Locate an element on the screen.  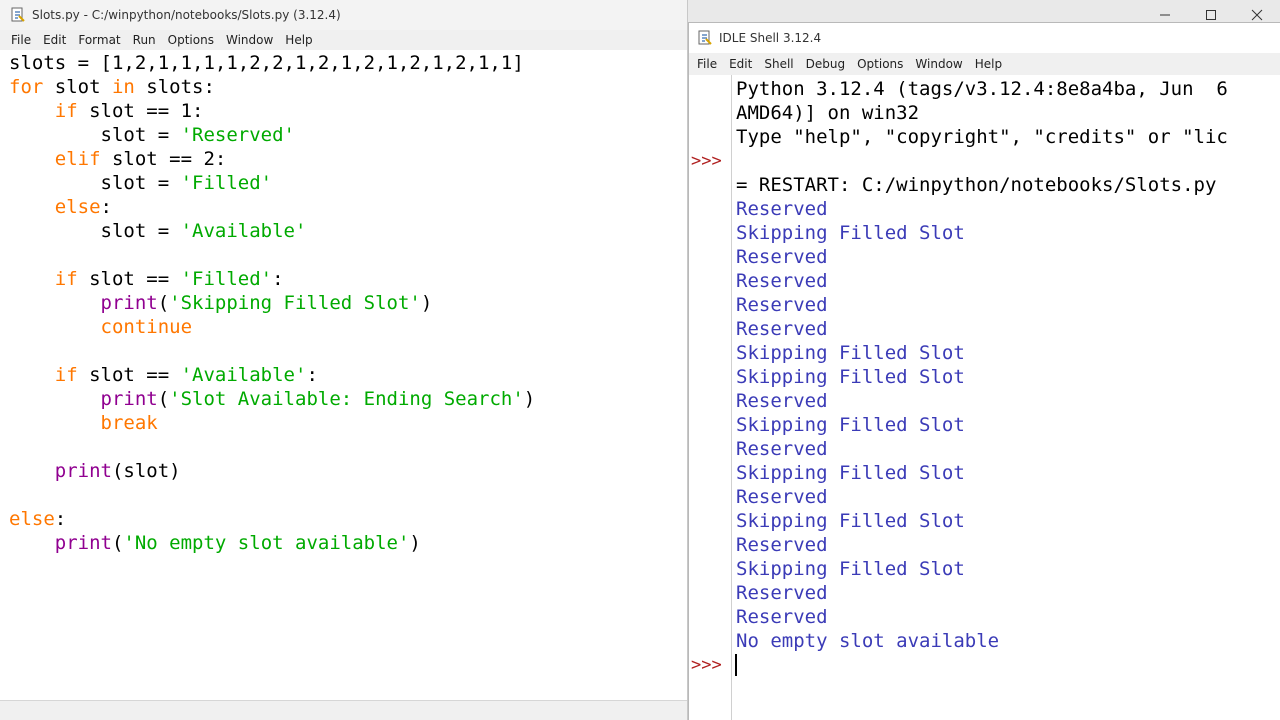
code-line: slot = 'Available' is located at coordinates (158, 231).